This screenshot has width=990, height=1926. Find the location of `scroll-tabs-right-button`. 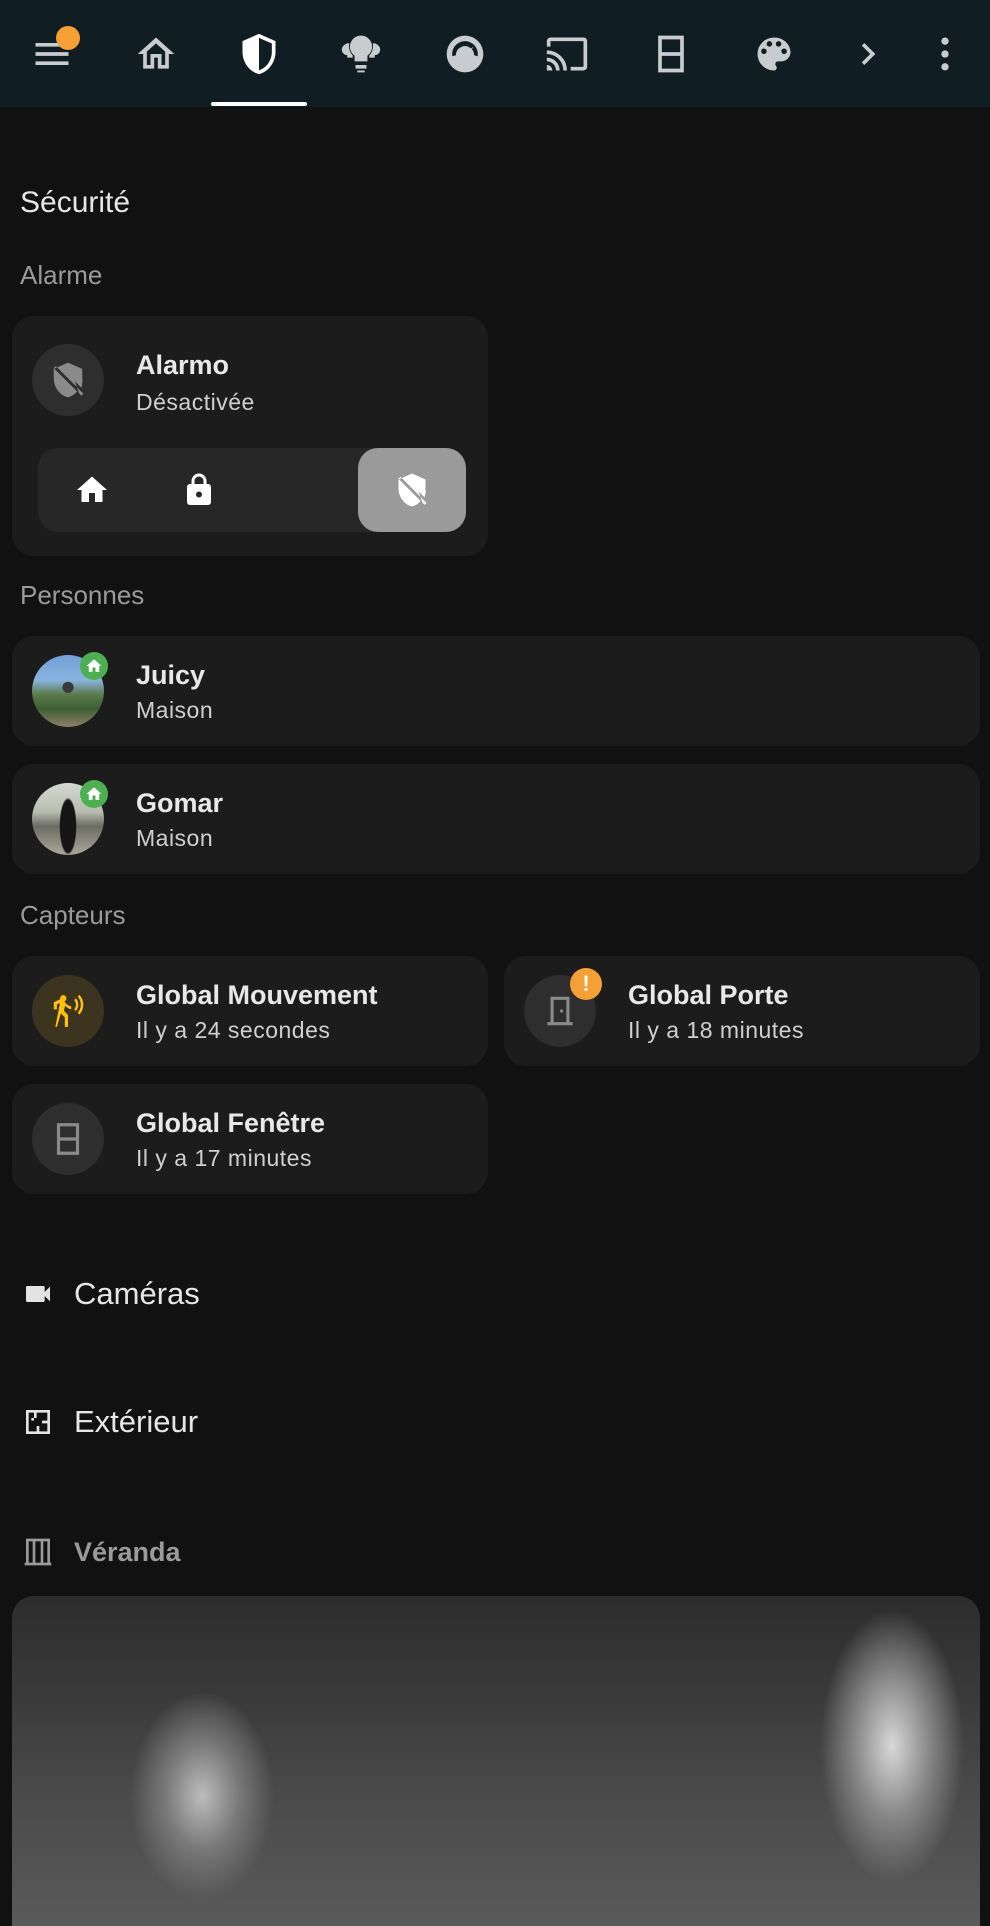

scroll-tabs-right-button is located at coordinates (868, 53).